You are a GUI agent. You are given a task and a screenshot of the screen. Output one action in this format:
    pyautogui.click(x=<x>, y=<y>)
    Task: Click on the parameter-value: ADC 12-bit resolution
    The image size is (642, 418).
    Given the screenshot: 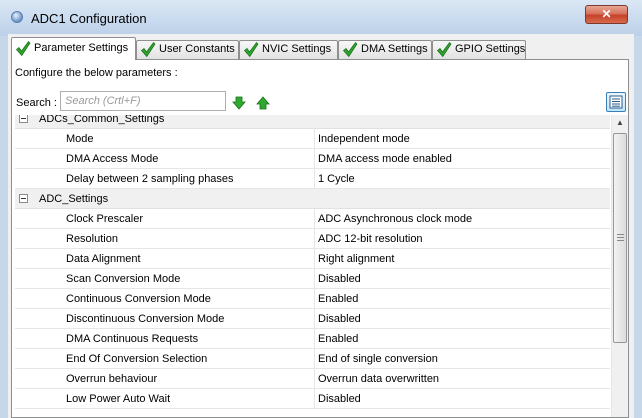 What is the action you would take?
    pyautogui.click(x=370, y=239)
    